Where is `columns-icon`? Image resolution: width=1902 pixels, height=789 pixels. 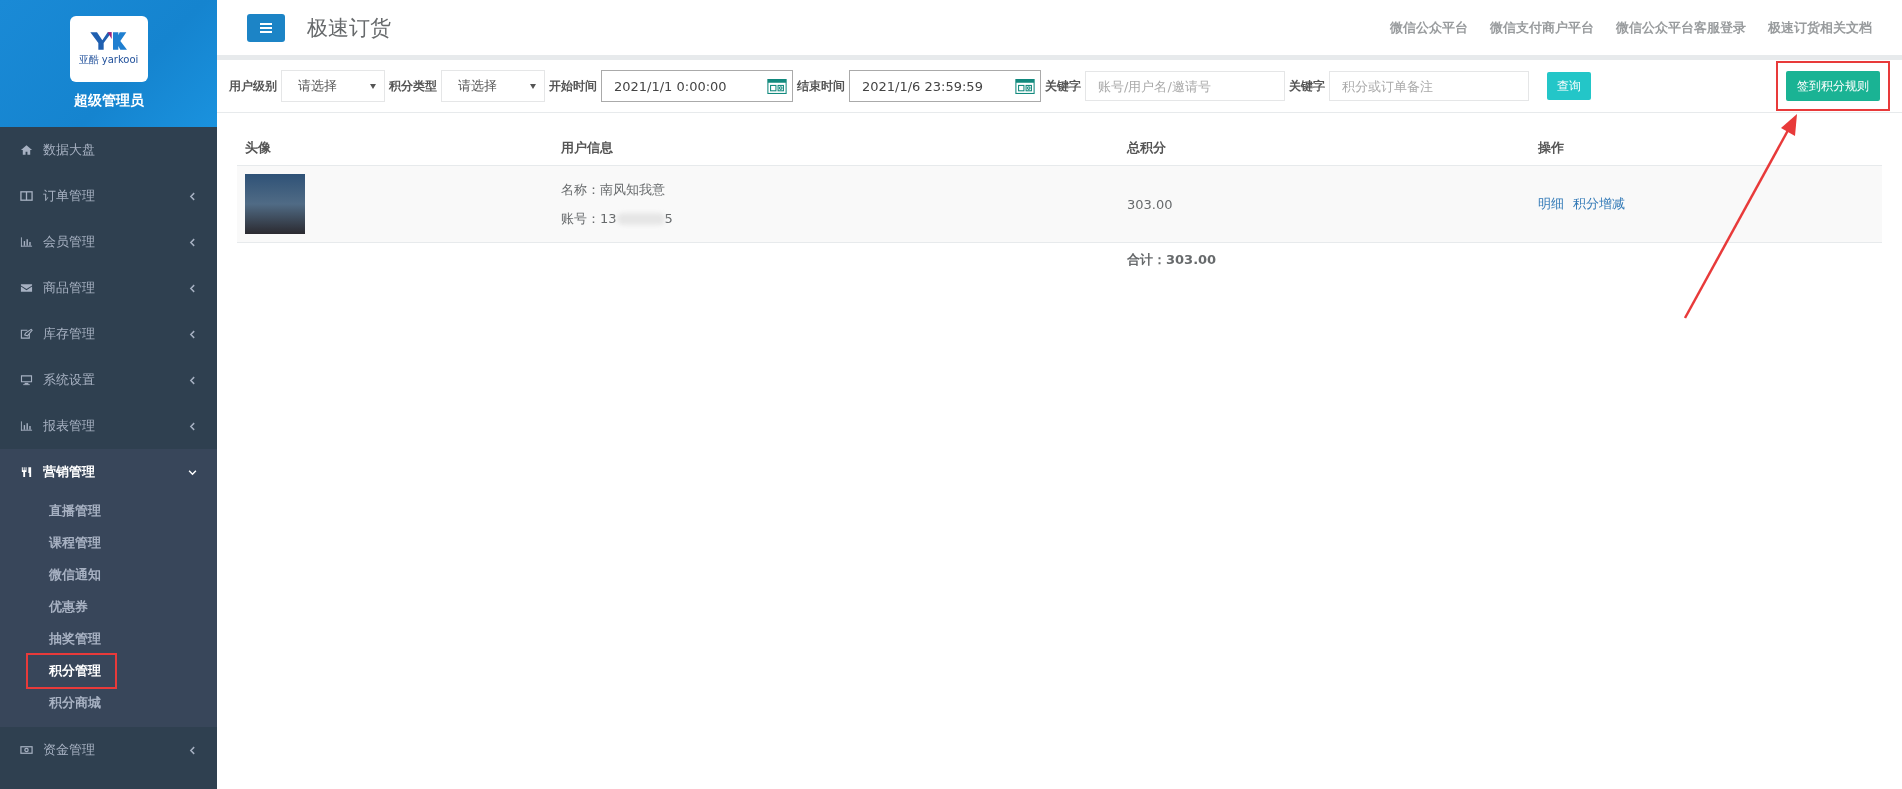 columns-icon is located at coordinates (26, 196).